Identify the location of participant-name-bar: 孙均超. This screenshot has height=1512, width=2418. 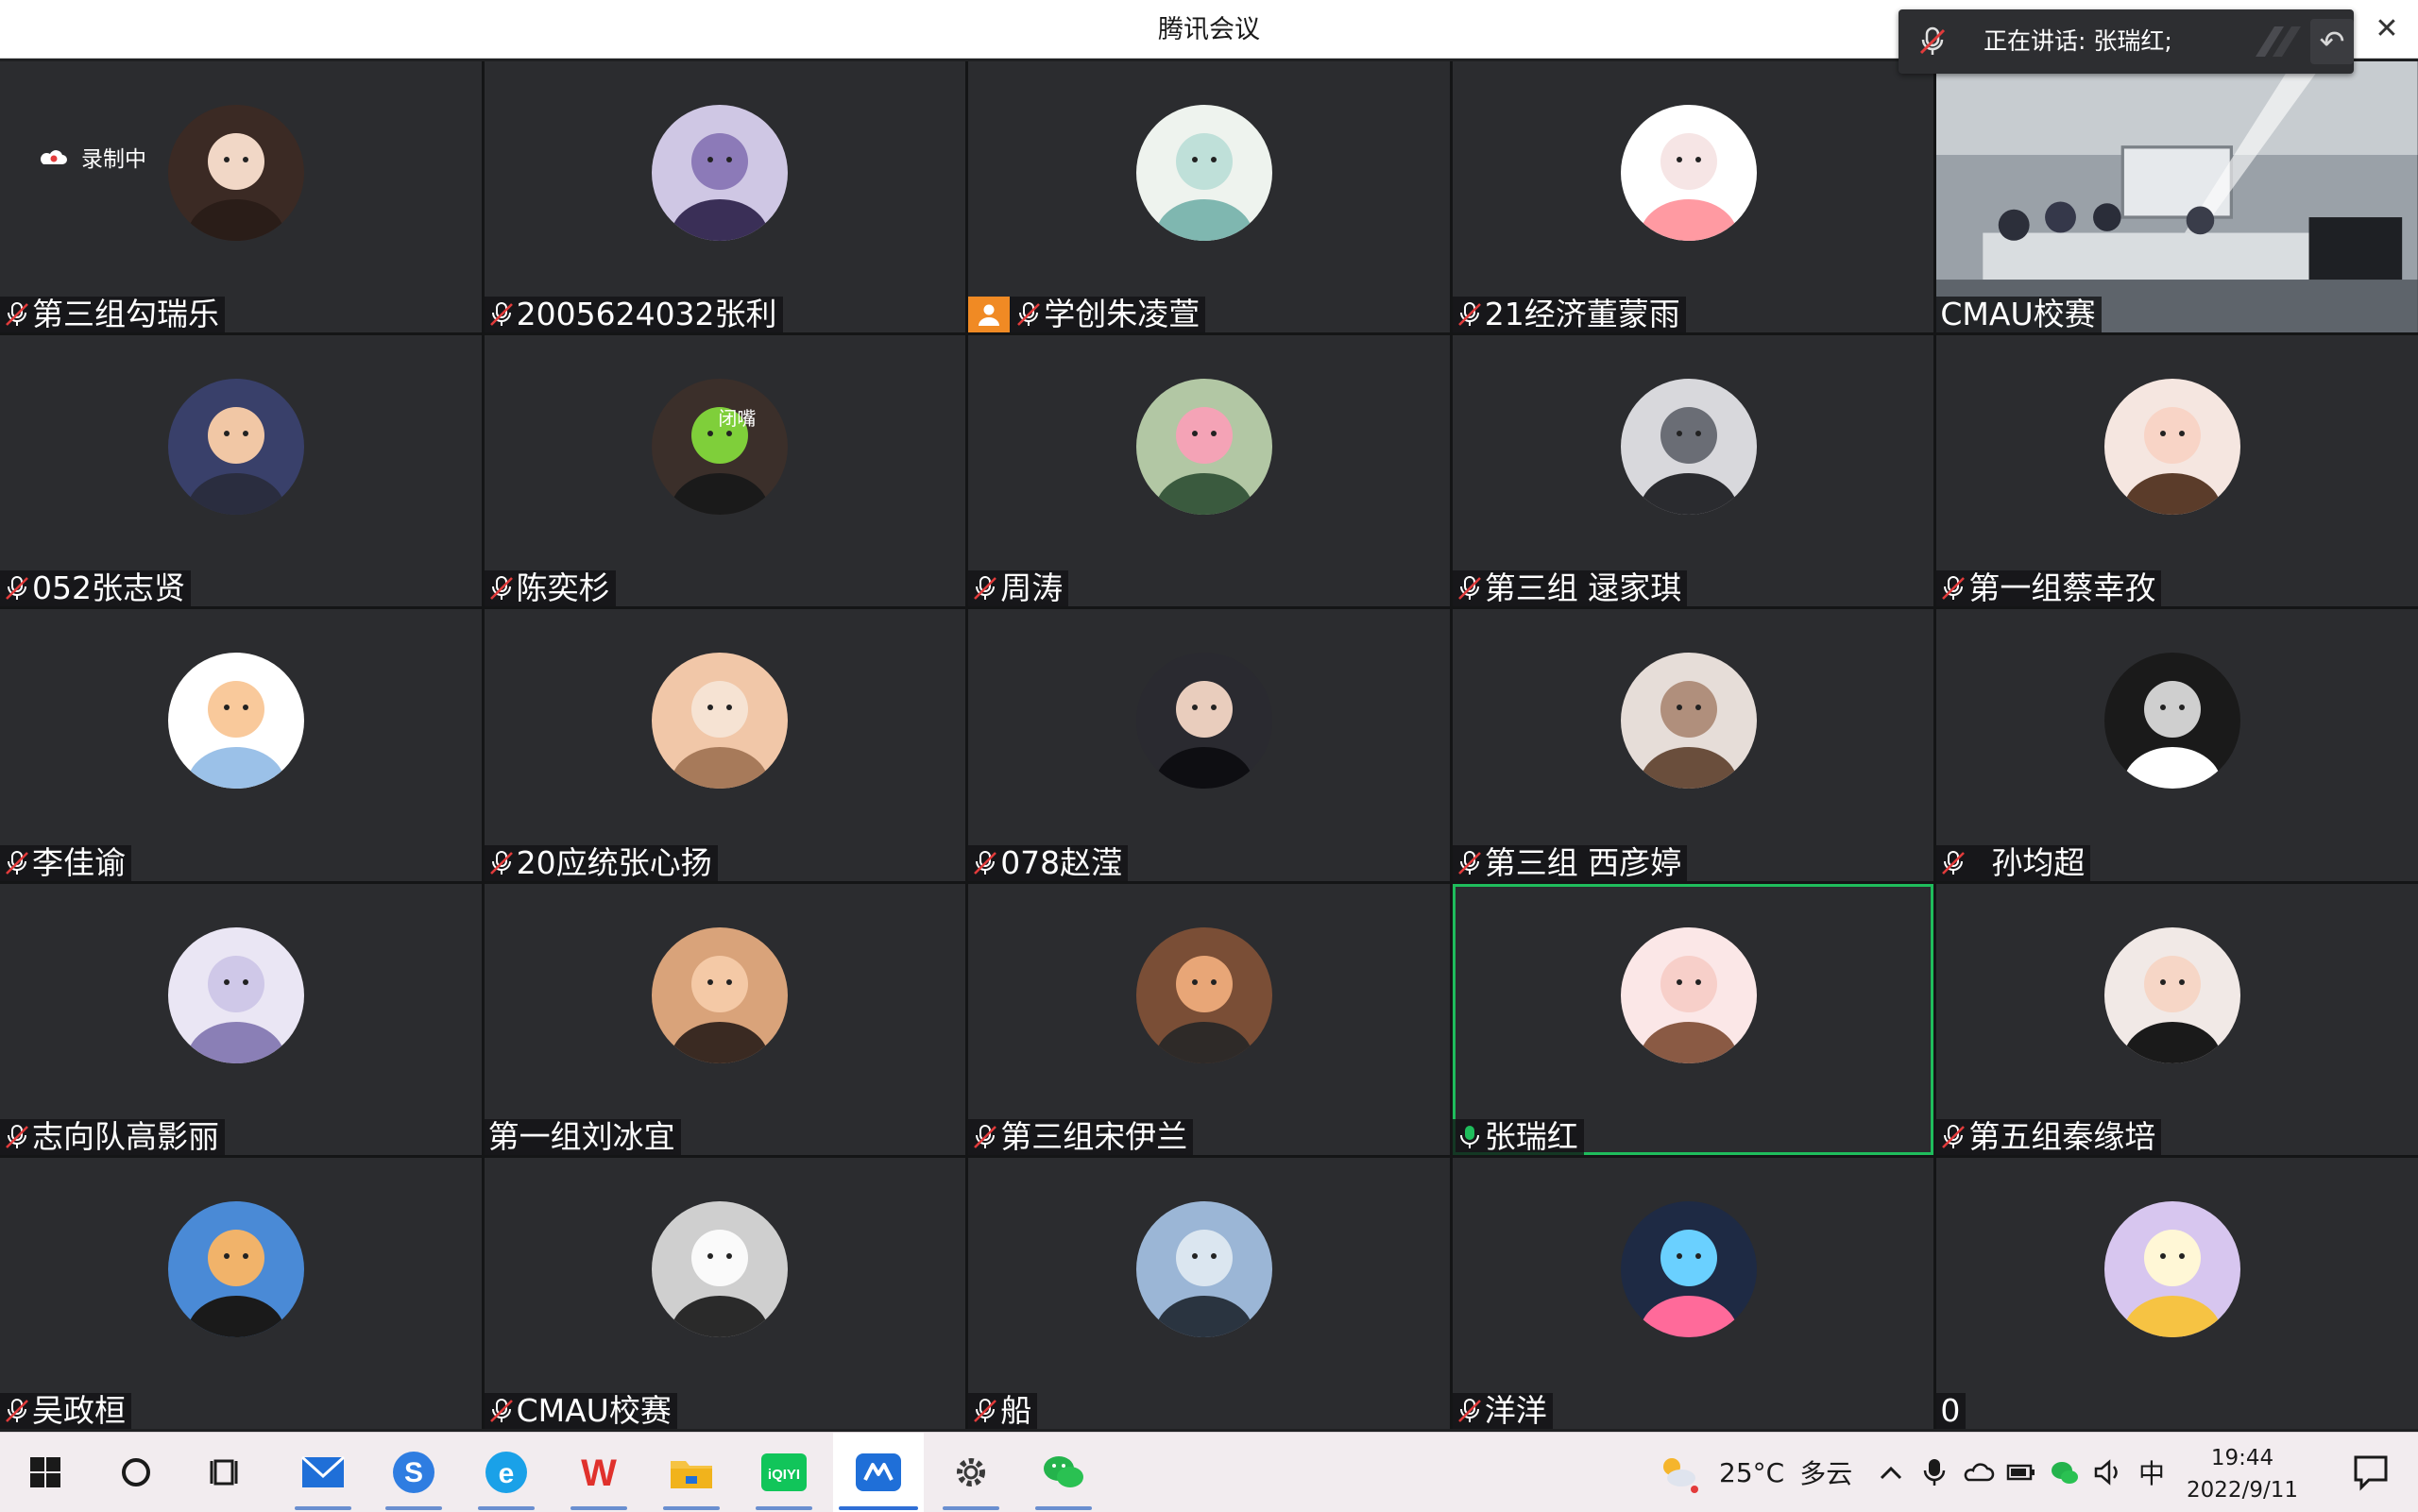
(2013, 862).